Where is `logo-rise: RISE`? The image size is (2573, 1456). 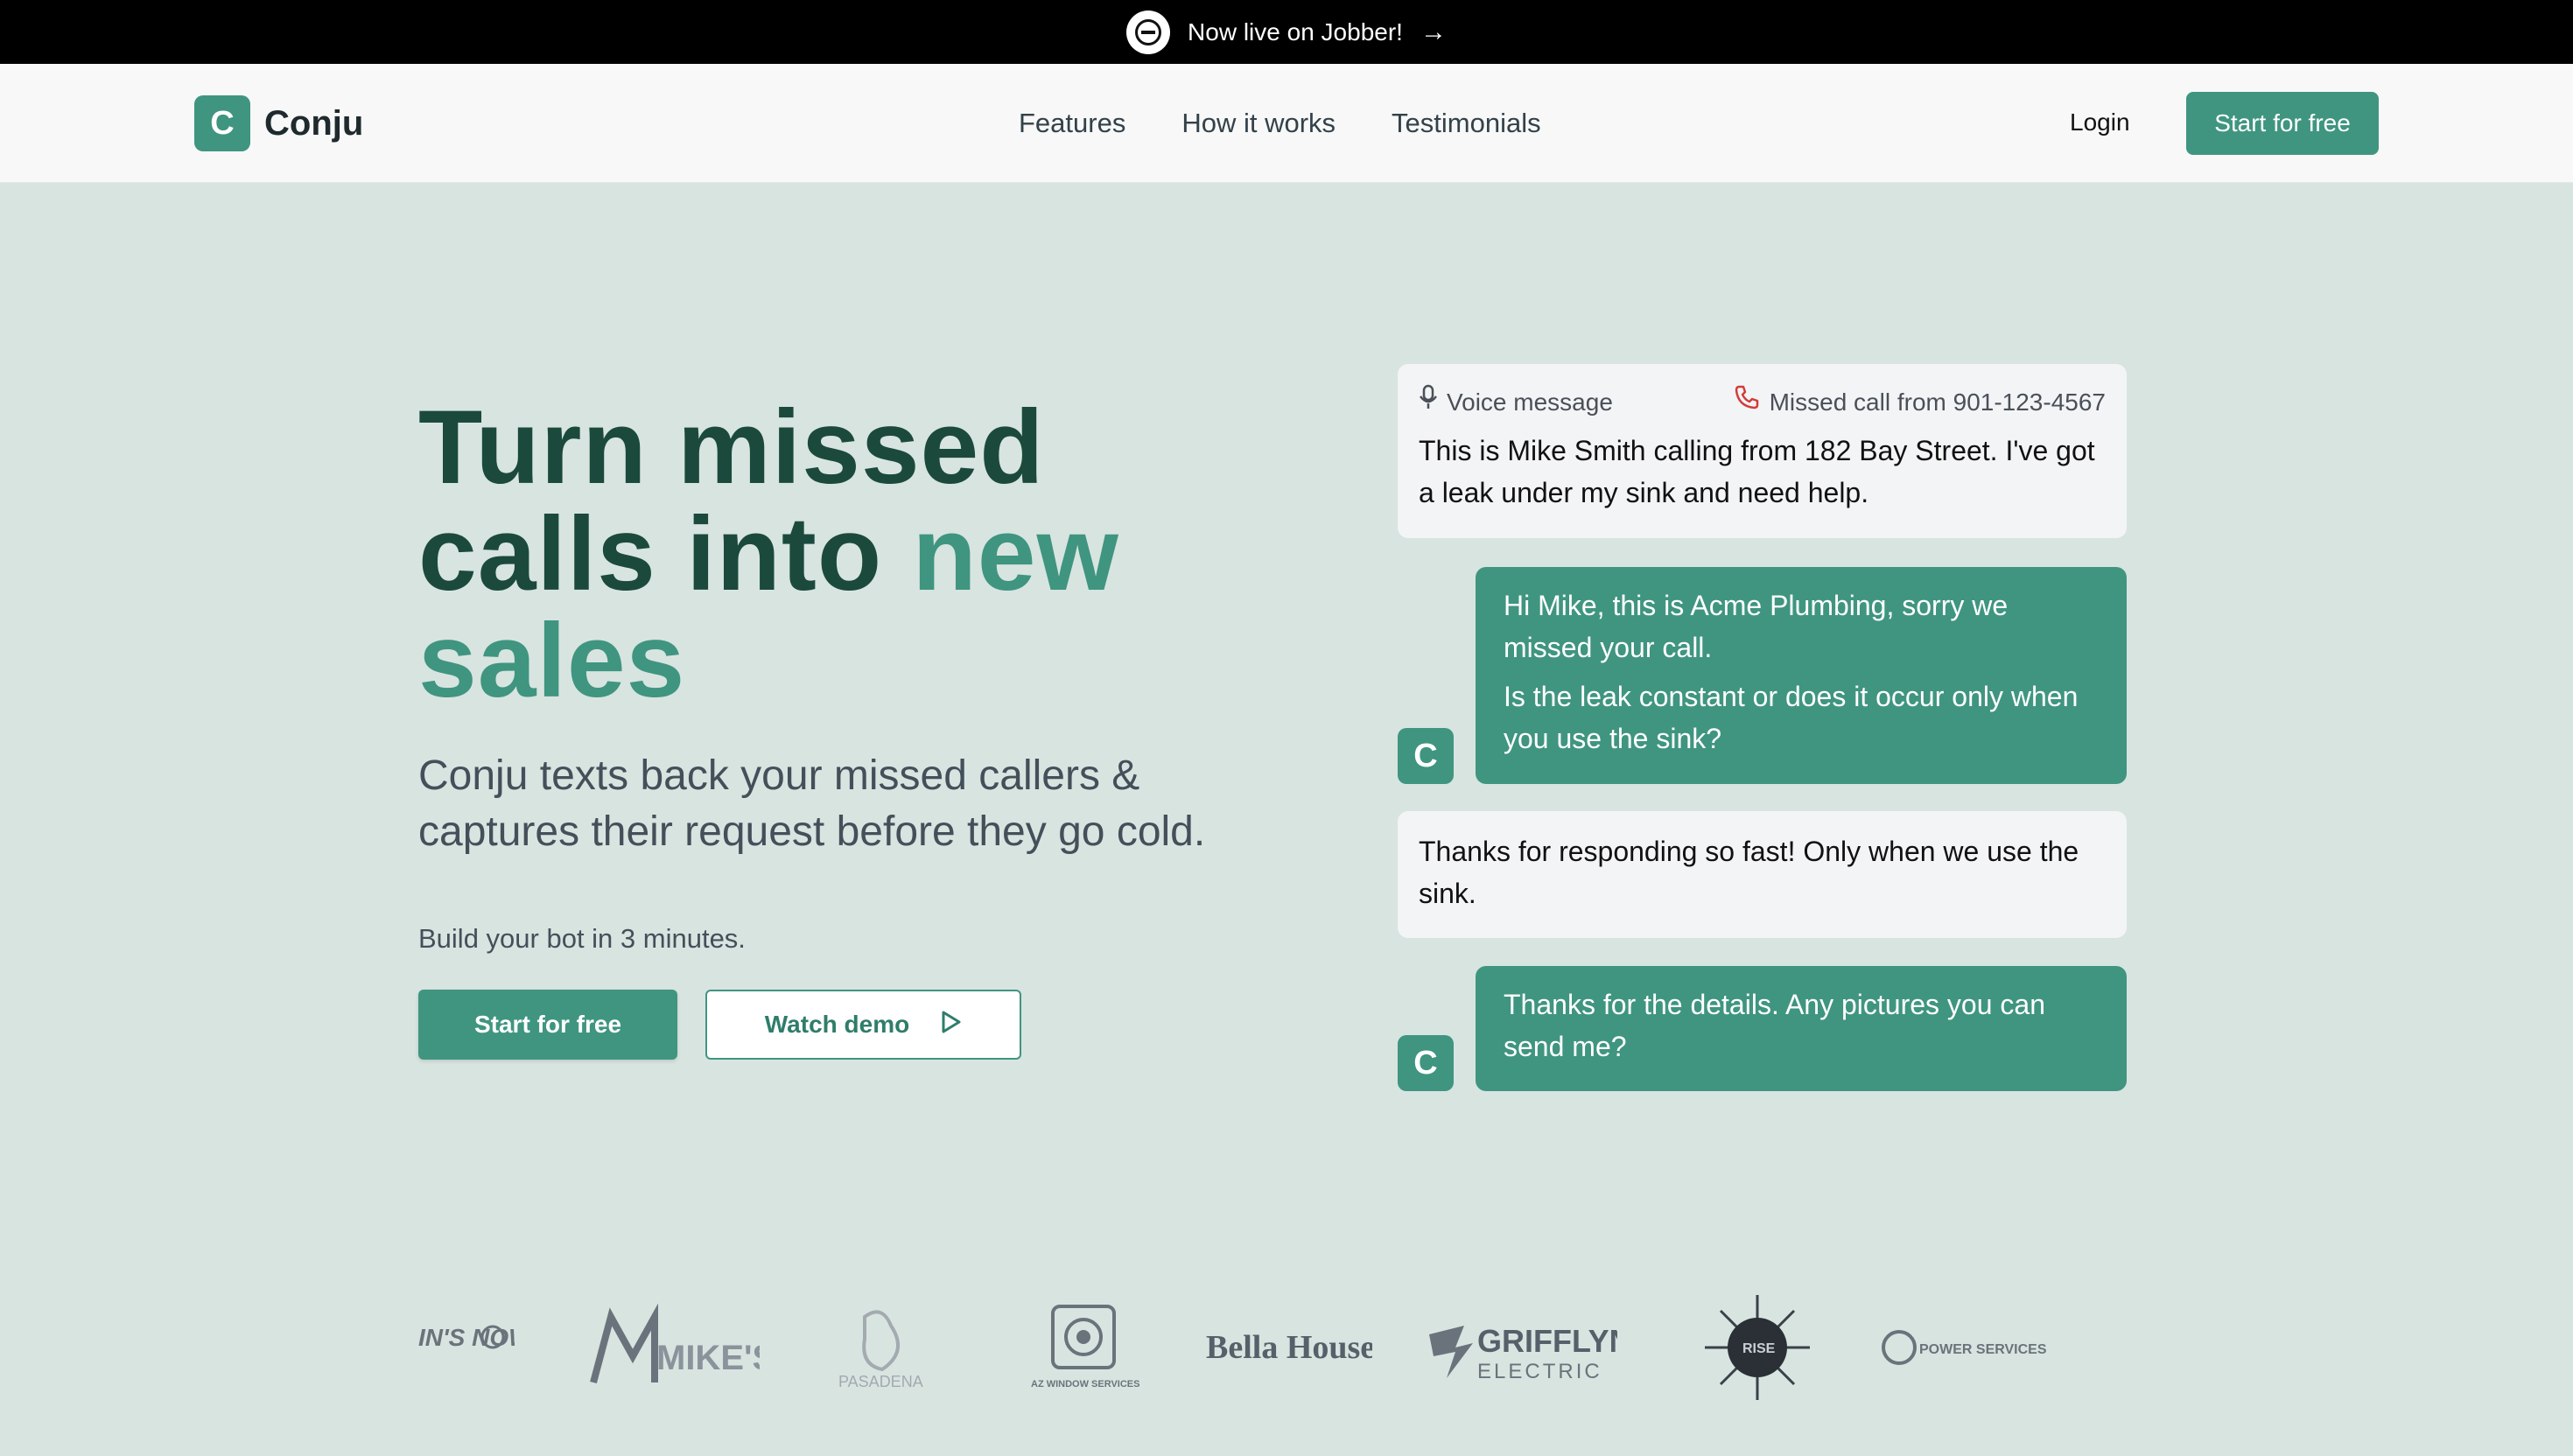
logo-rise: RISE is located at coordinates (1757, 1348).